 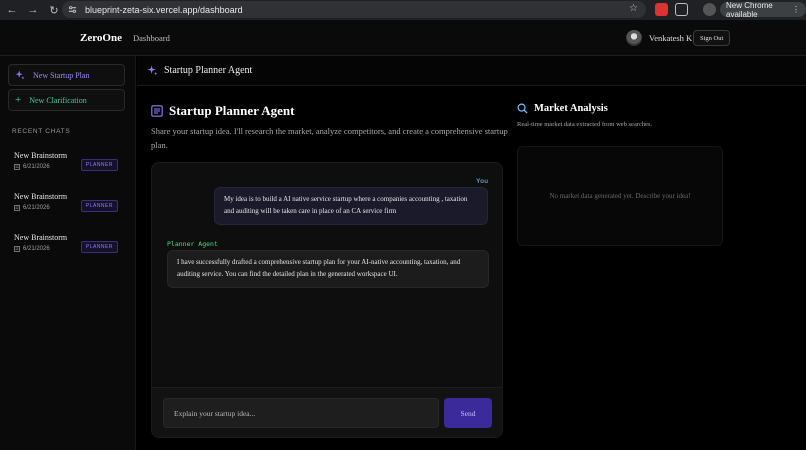 I want to click on recent-chats-heading: RECENT CHATS, so click(x=41, y=131).